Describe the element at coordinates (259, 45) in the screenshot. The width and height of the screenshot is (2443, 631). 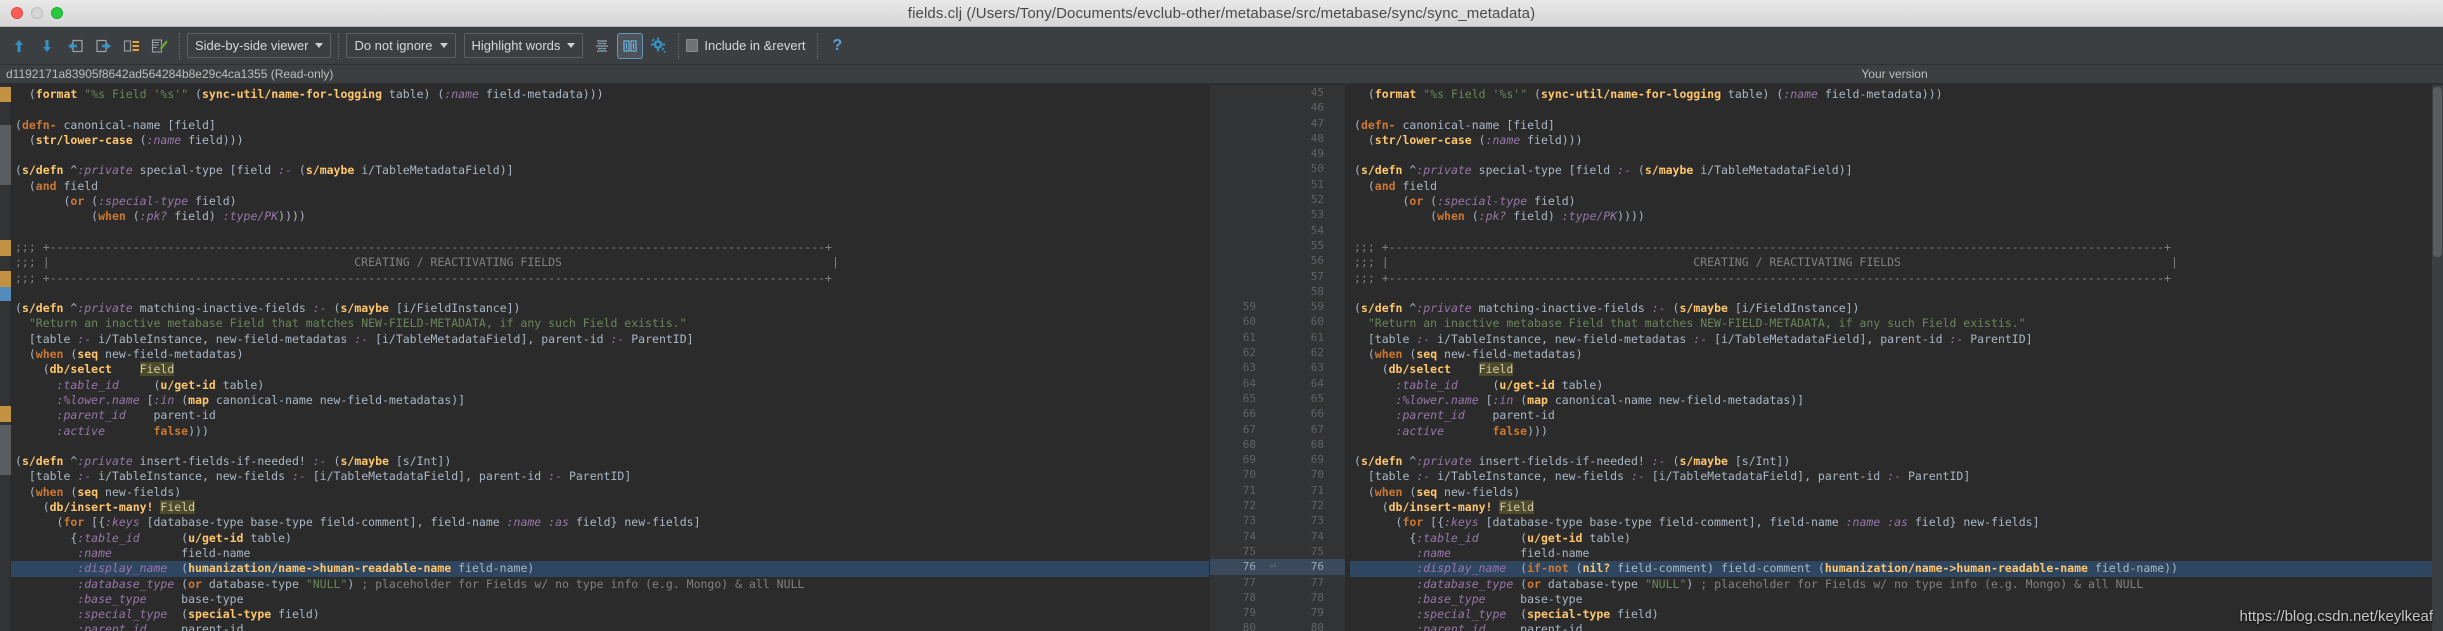
I see `viewer-mode-dropdown: Side-by-side viewer` at that location.